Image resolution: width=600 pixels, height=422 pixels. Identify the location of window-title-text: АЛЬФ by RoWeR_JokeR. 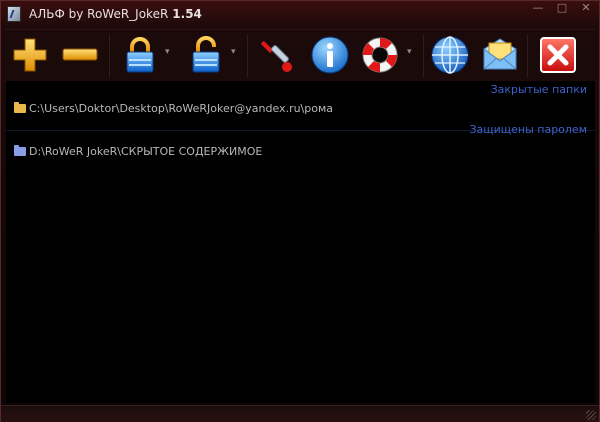
(99, 14).